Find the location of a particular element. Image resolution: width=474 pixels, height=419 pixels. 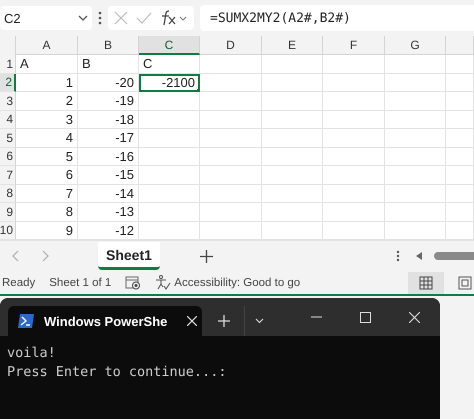

normal-view-button is located at coordinates (426, 283).